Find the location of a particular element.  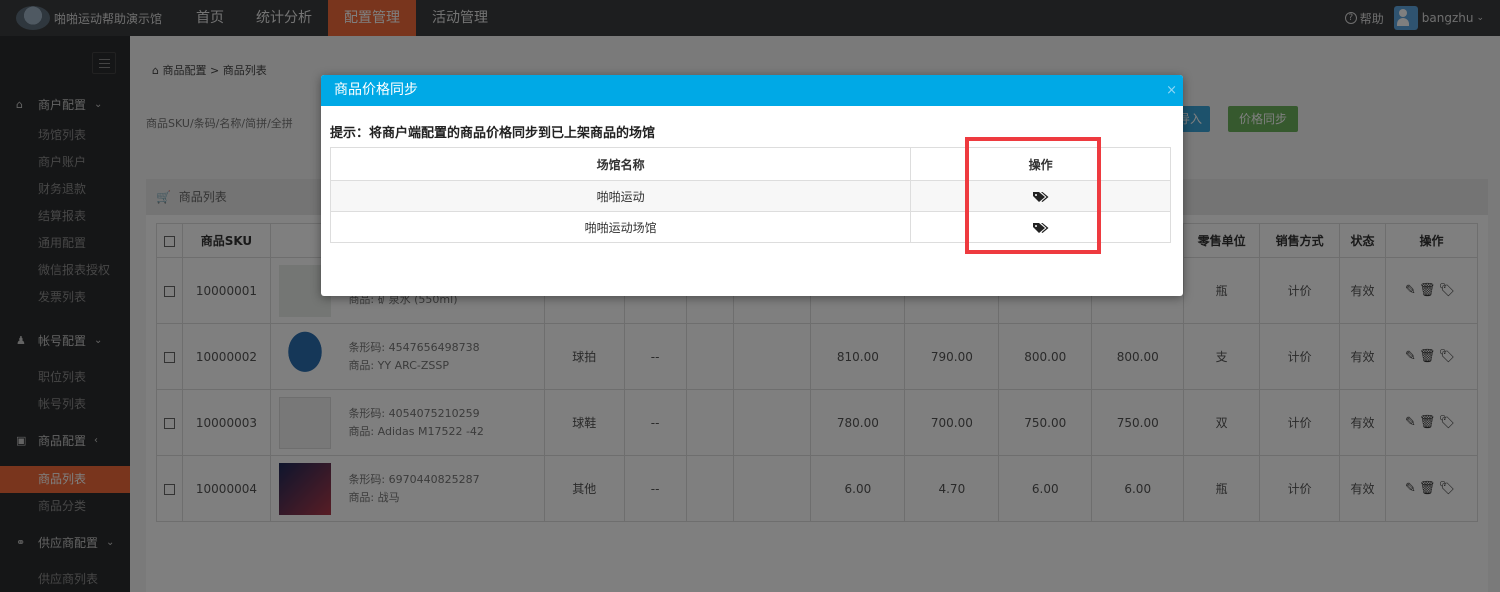

modal-tip: 提示：将商户端配置的商品价格同步到已上架商品的场馆 is located at coordinates (493, 133).